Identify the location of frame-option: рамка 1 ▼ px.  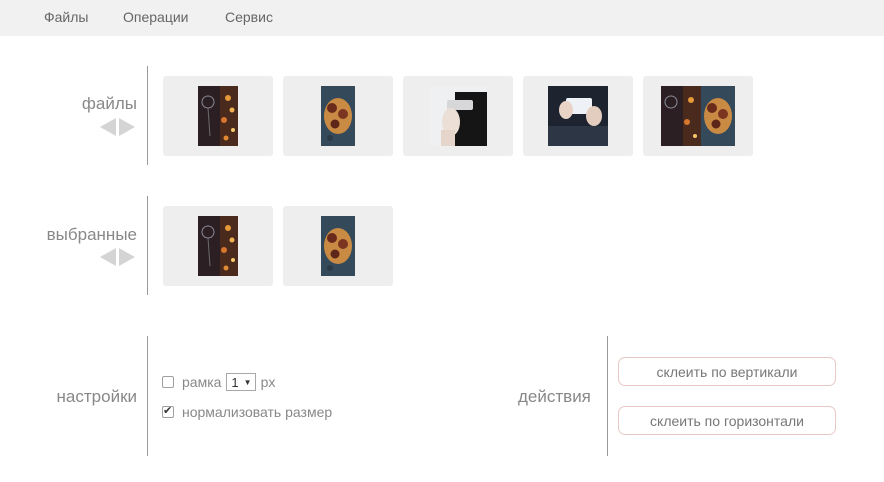
(218, 382).